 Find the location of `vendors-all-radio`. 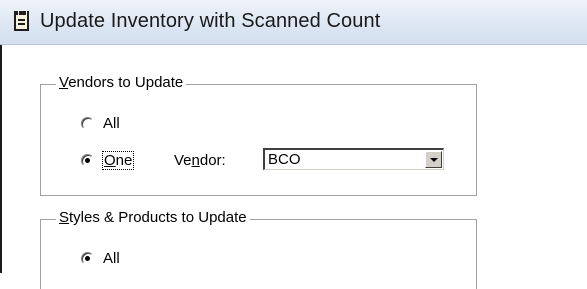

vendors-all-radio is located at coordinates (87, 123).